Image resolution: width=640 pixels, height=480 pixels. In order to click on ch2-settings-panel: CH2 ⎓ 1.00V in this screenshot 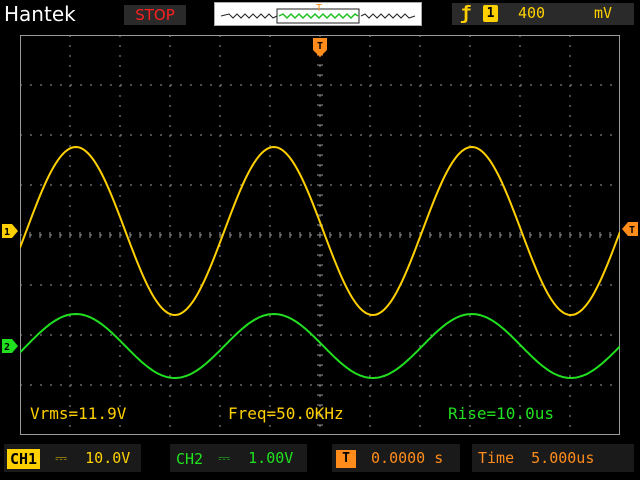, I will do `click(238, 458)`.